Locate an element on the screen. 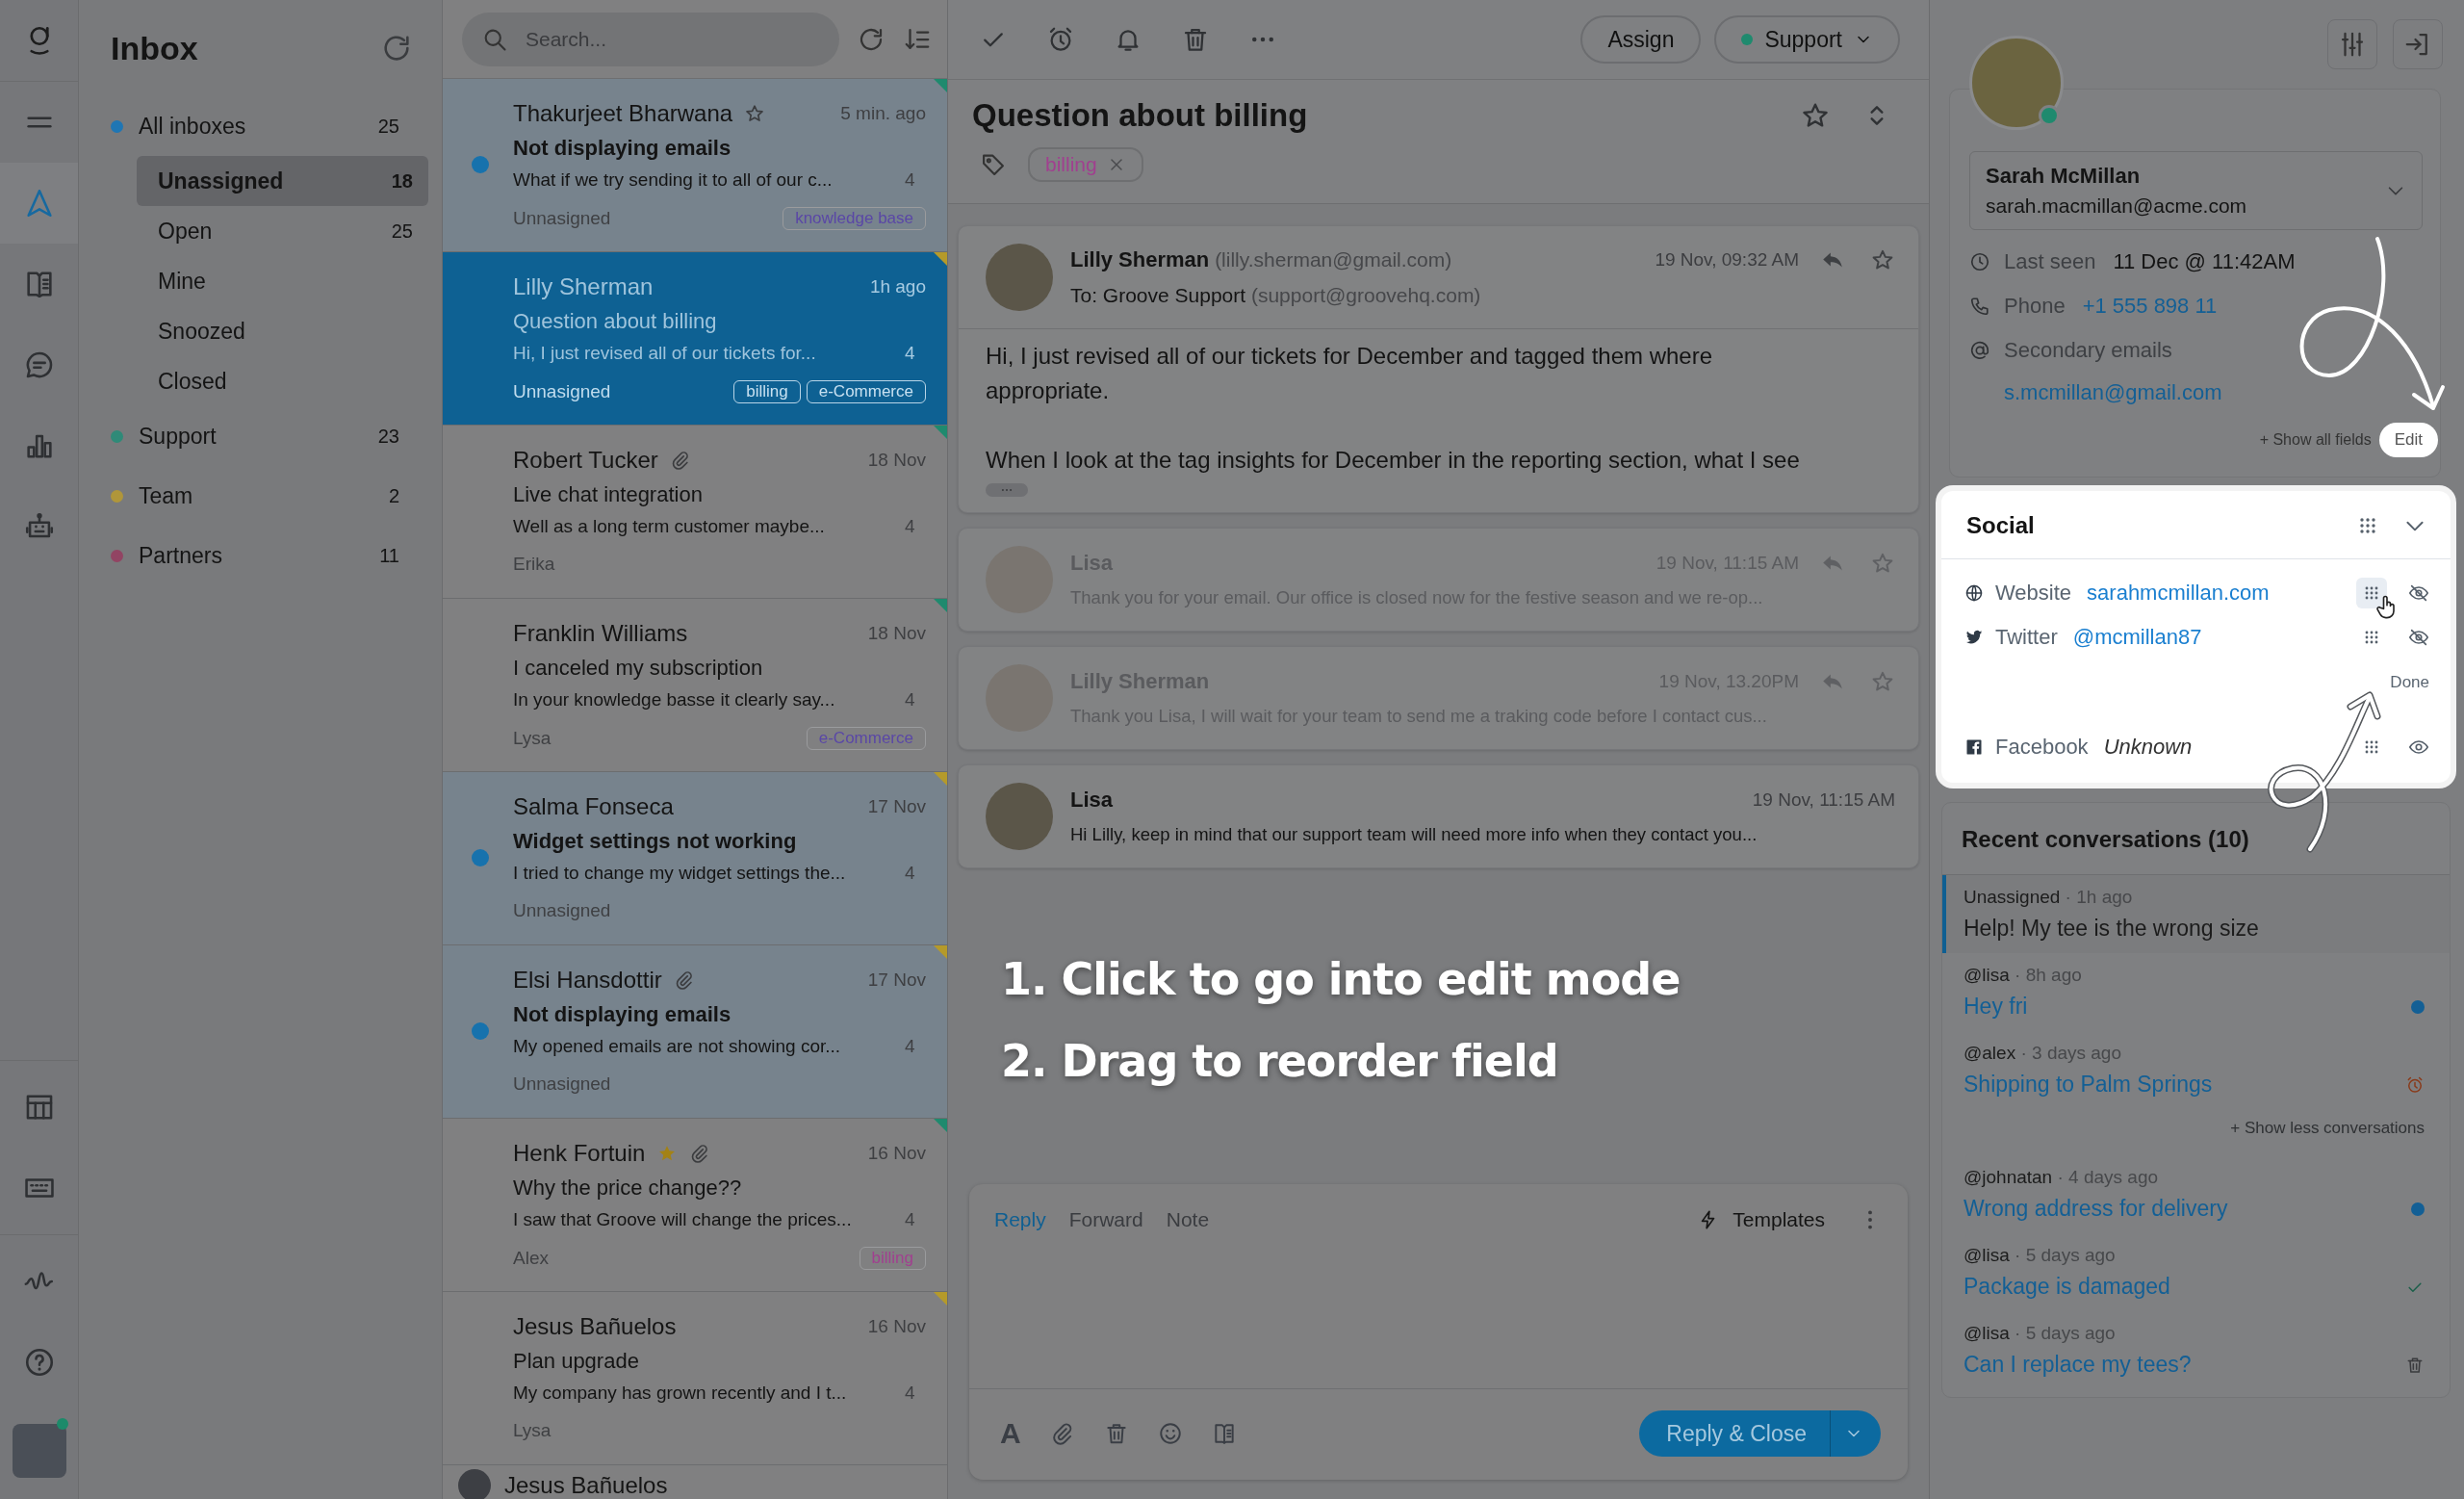  annotation-text: 1. Click to go into edit mode is located at coordinates (1341, 979).